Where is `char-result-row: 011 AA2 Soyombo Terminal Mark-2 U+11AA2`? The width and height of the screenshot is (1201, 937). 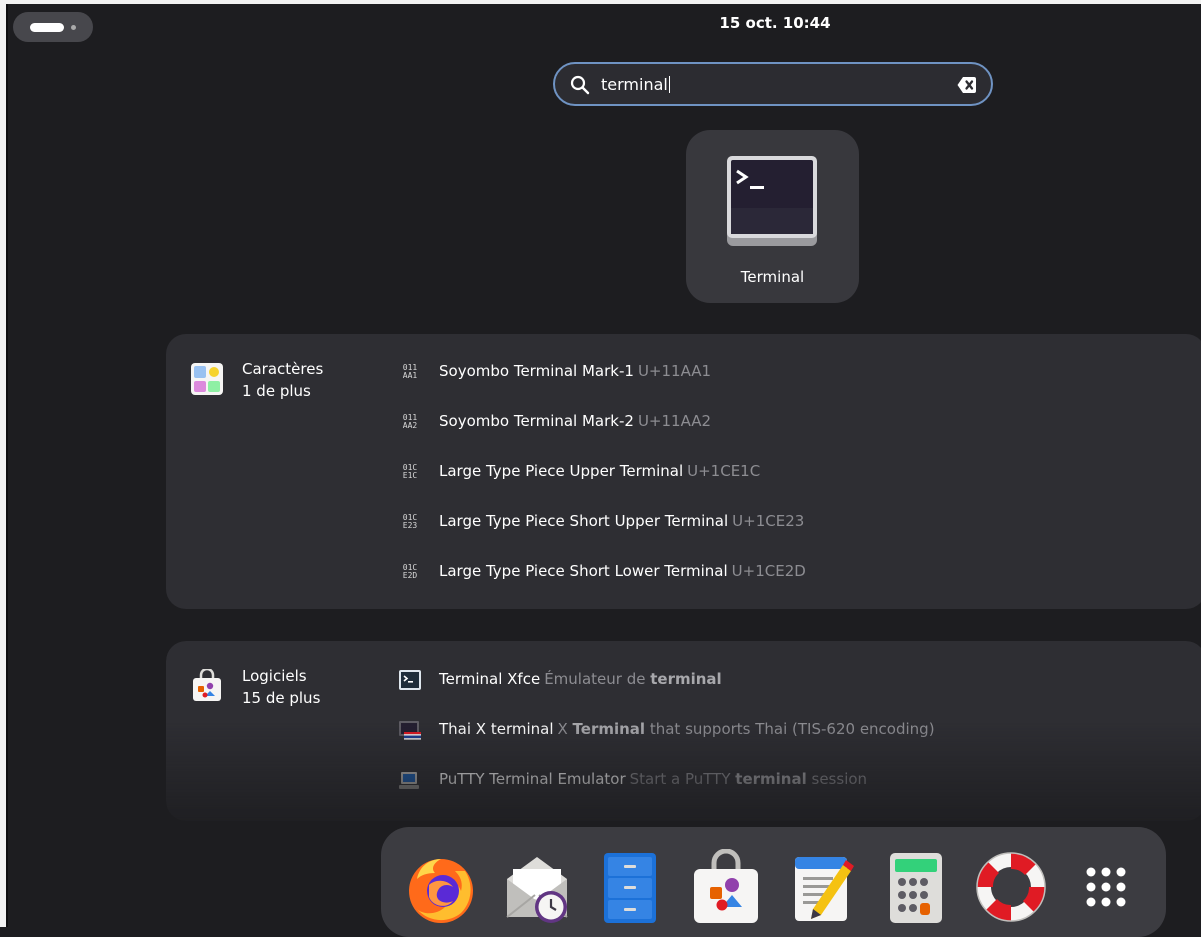 char-result-row: 011 AA2 Soyombo Terminal Mark-2 U+11AA2 is located at coordinates (554, 421).